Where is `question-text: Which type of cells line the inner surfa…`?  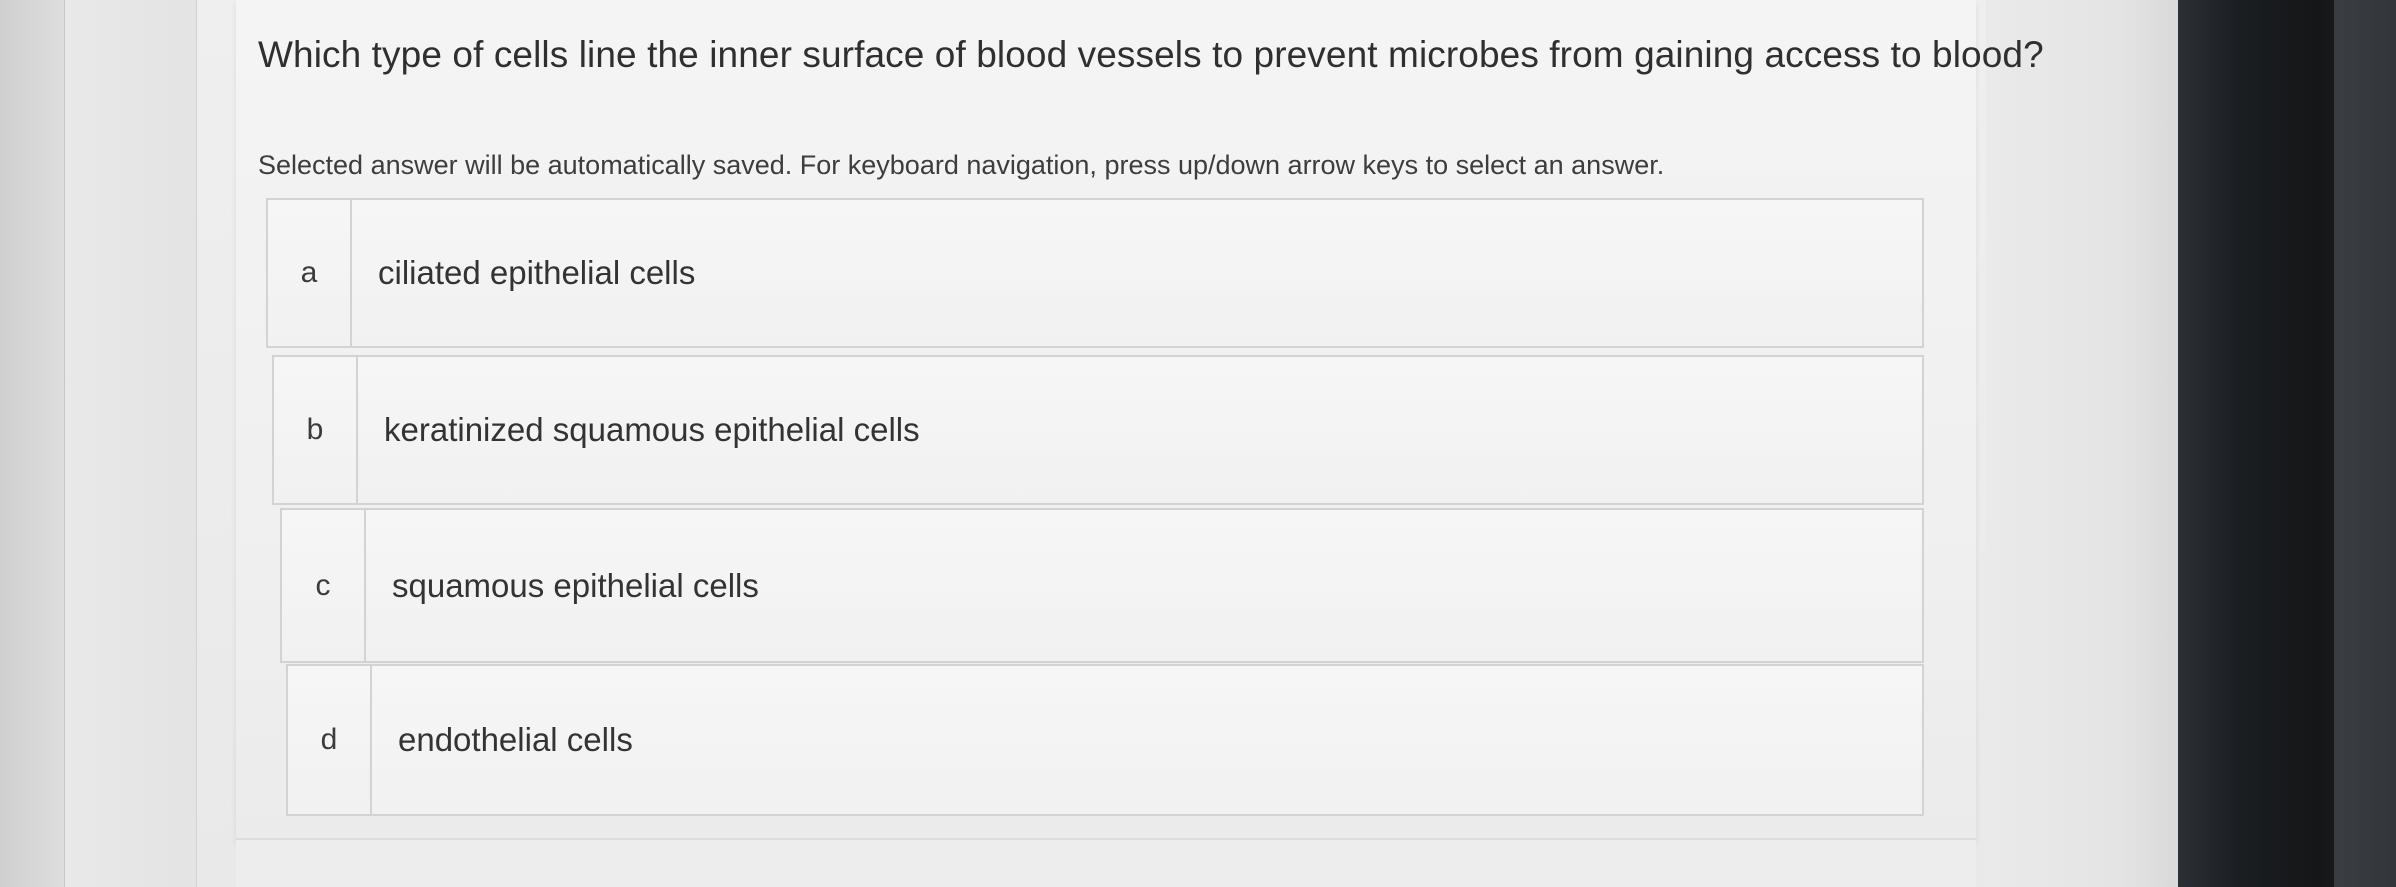 question-text: Which type of cells line the inner surfa… is located at coordinates (1151, 54).